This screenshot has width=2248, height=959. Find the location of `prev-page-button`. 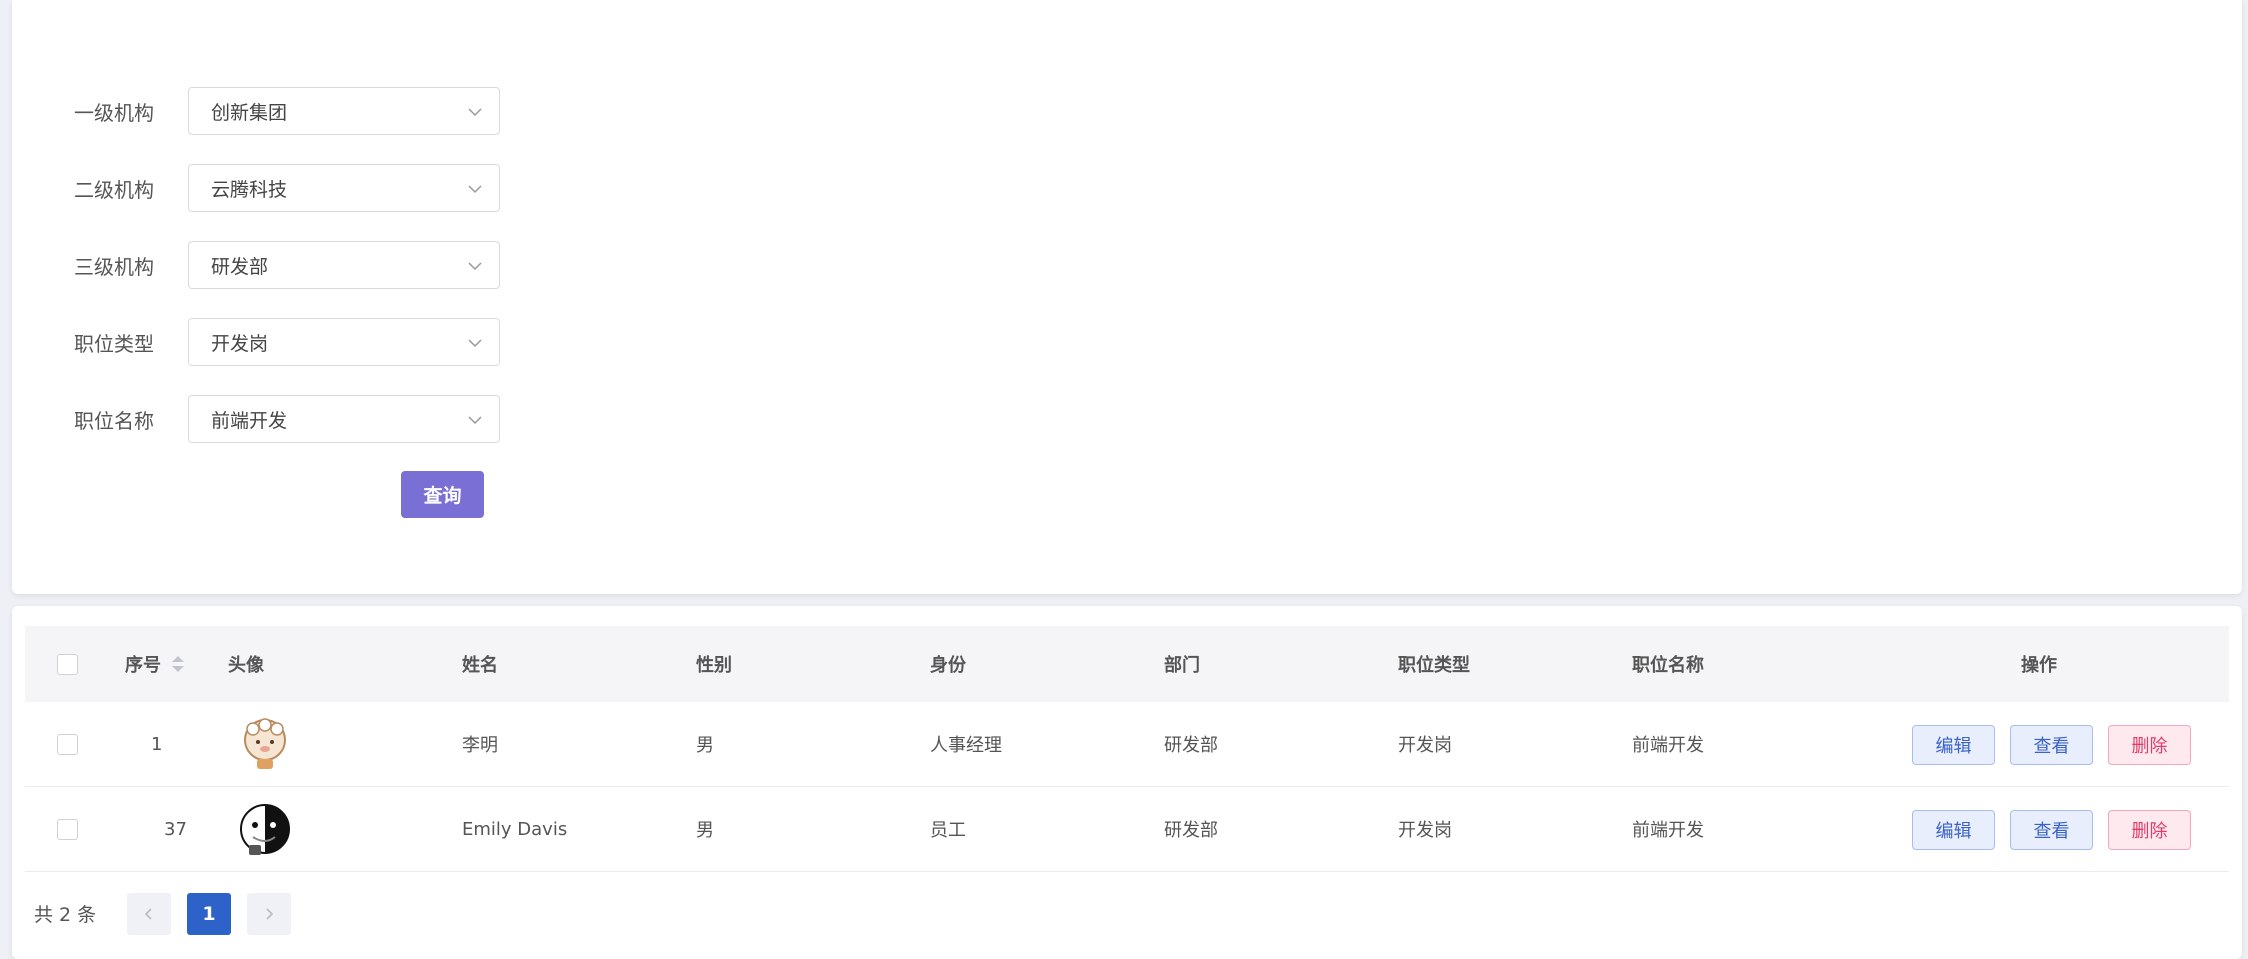

prev-page-button is located at coordinates (149, 914).